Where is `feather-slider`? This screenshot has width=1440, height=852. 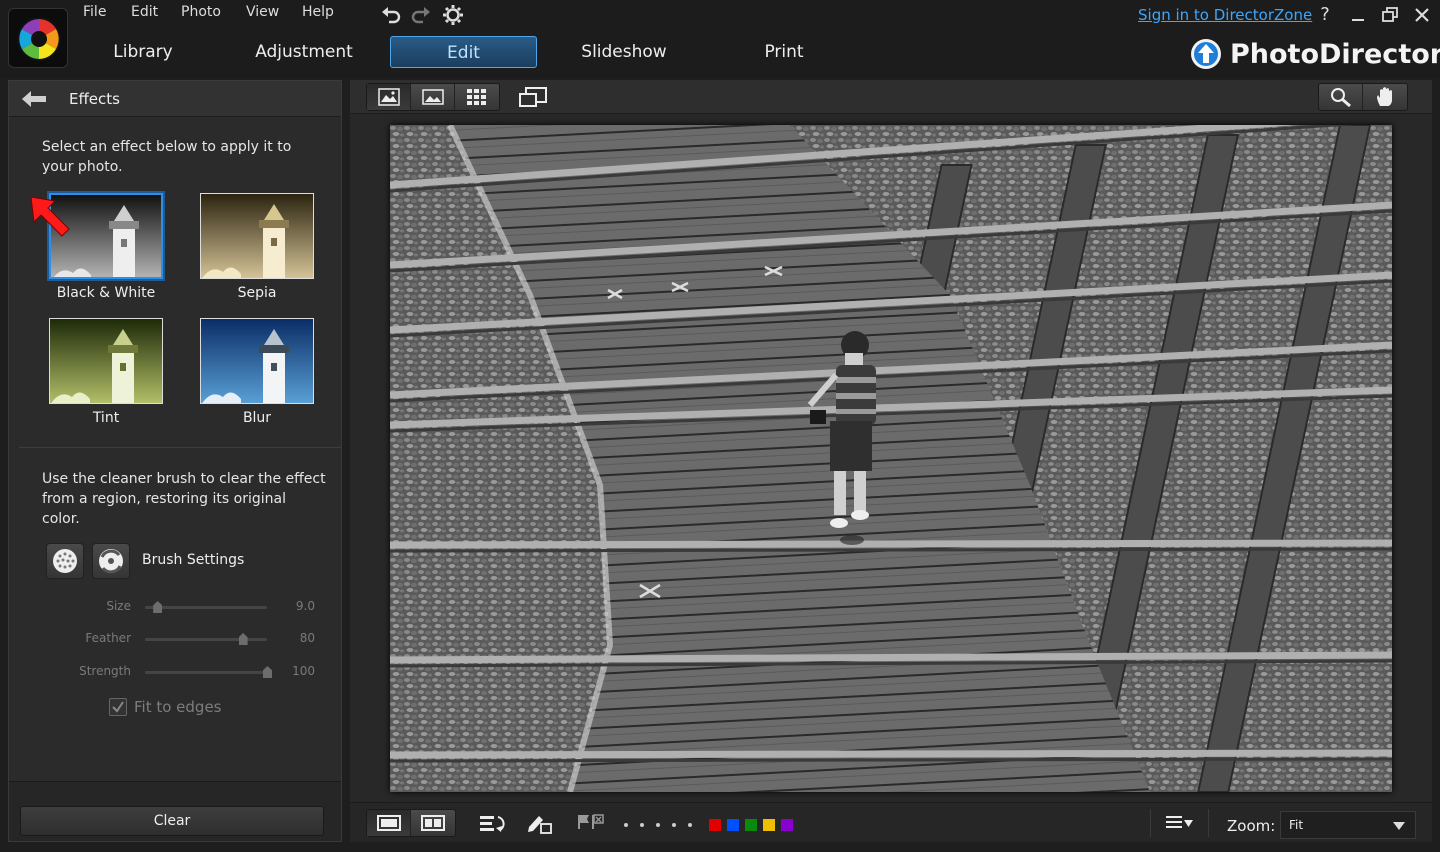
feather-slider is located at coordinates (206, 639).